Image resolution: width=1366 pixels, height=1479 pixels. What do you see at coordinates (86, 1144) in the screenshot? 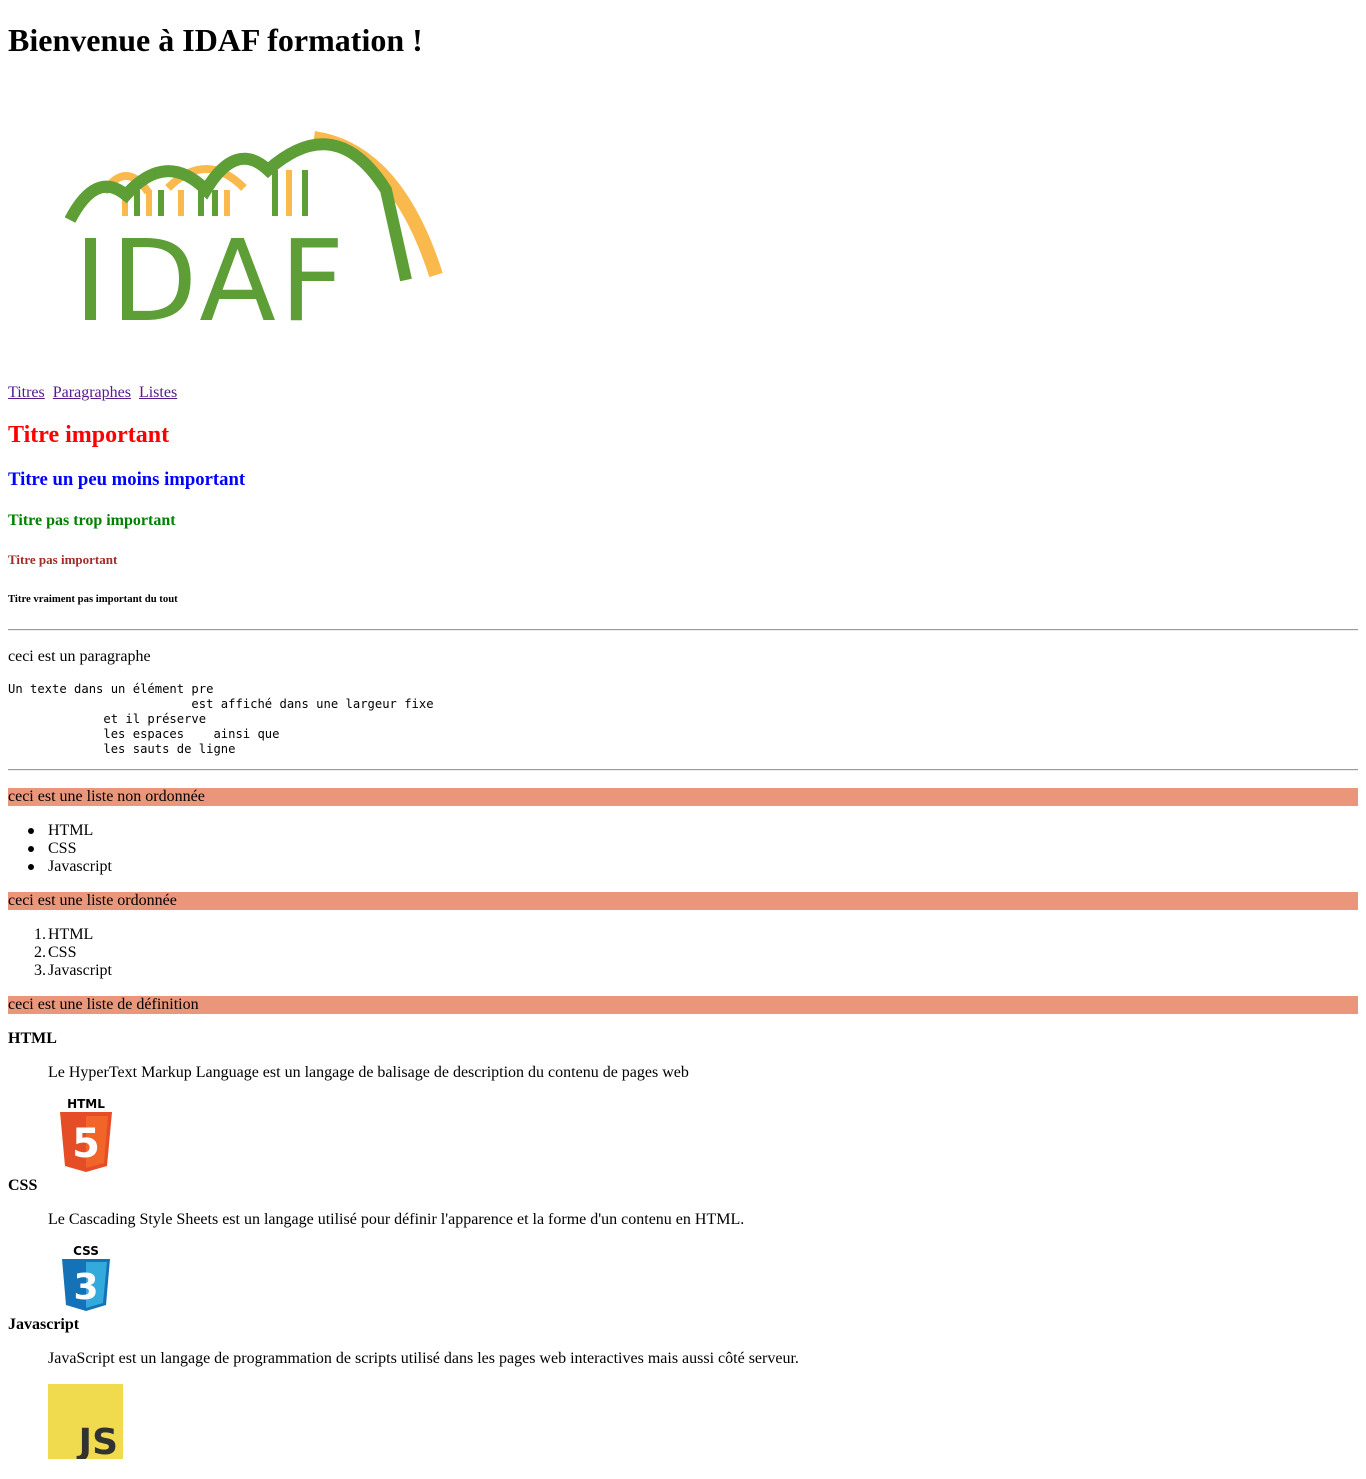
I see `svg-text: 5` at bounding box center [86, 1144].